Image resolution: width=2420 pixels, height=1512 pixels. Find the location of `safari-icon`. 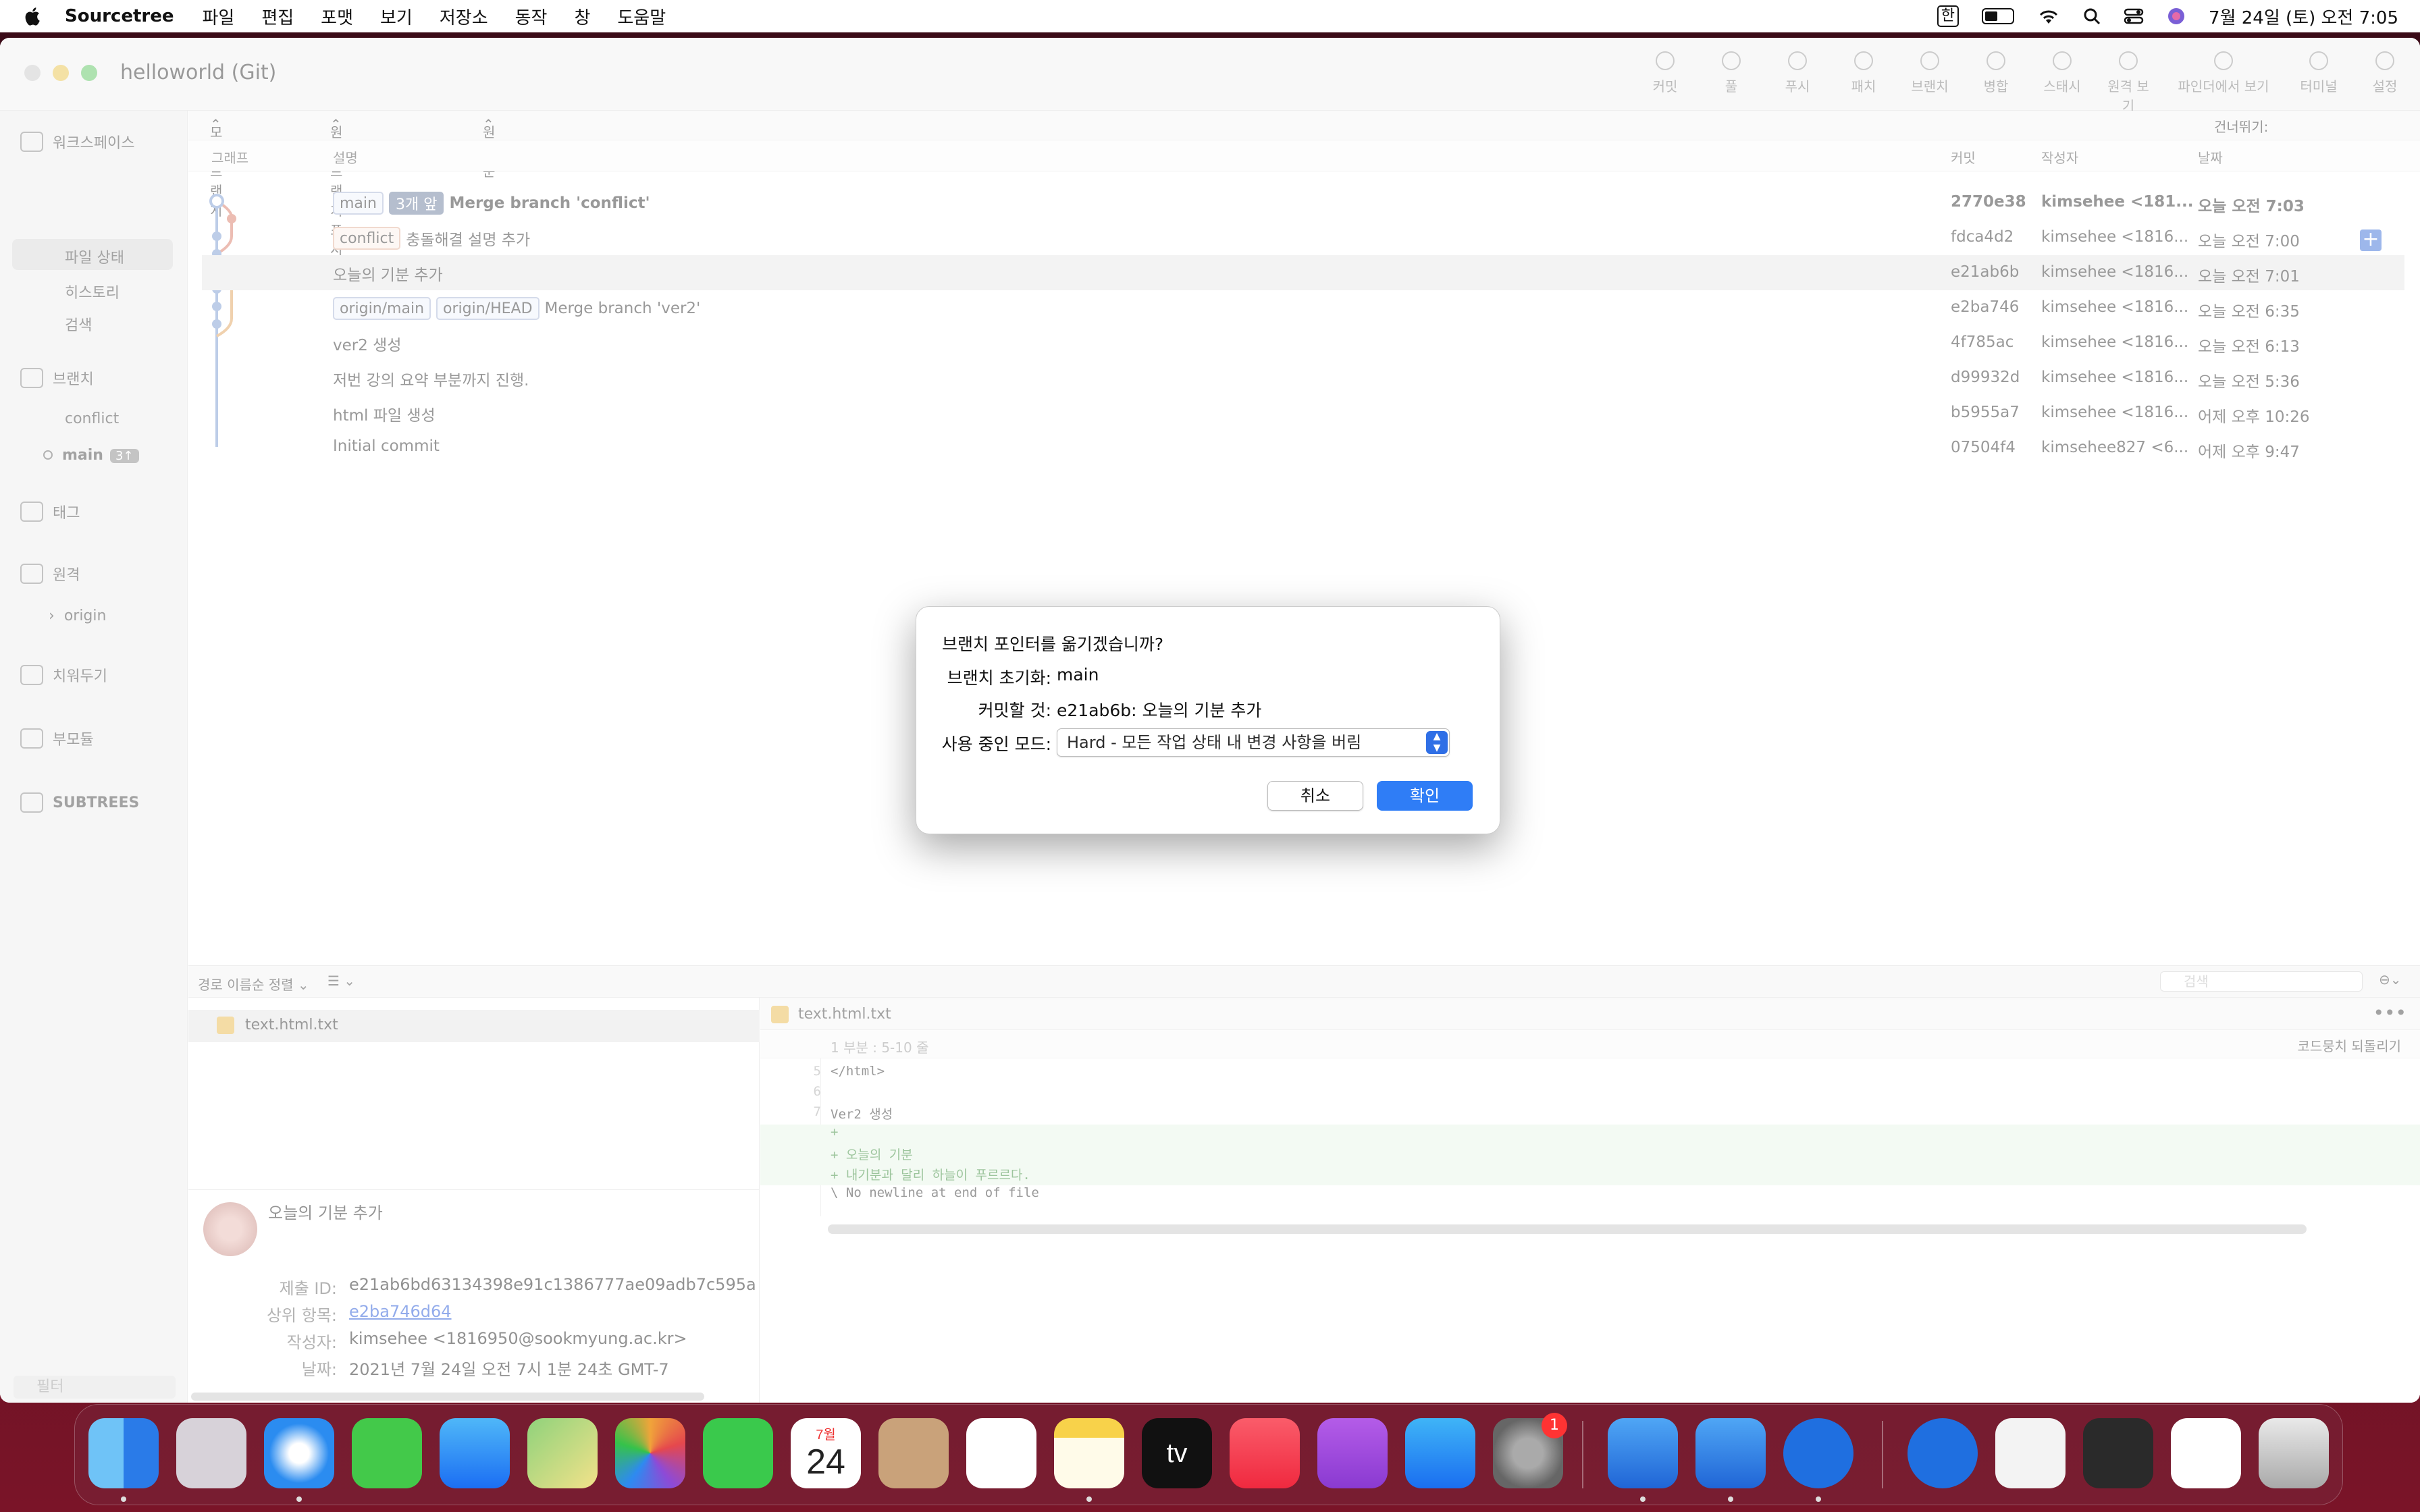

safari-icon is located at coordinates (299, 1453).